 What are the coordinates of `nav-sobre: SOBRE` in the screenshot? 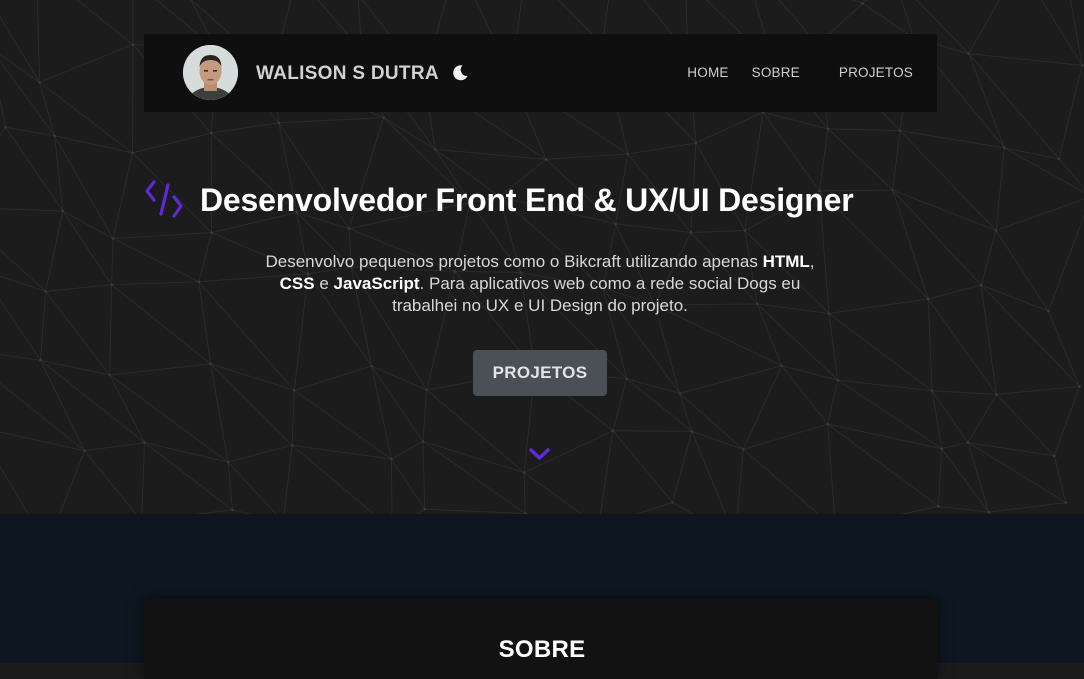 It's located at (776, 72).